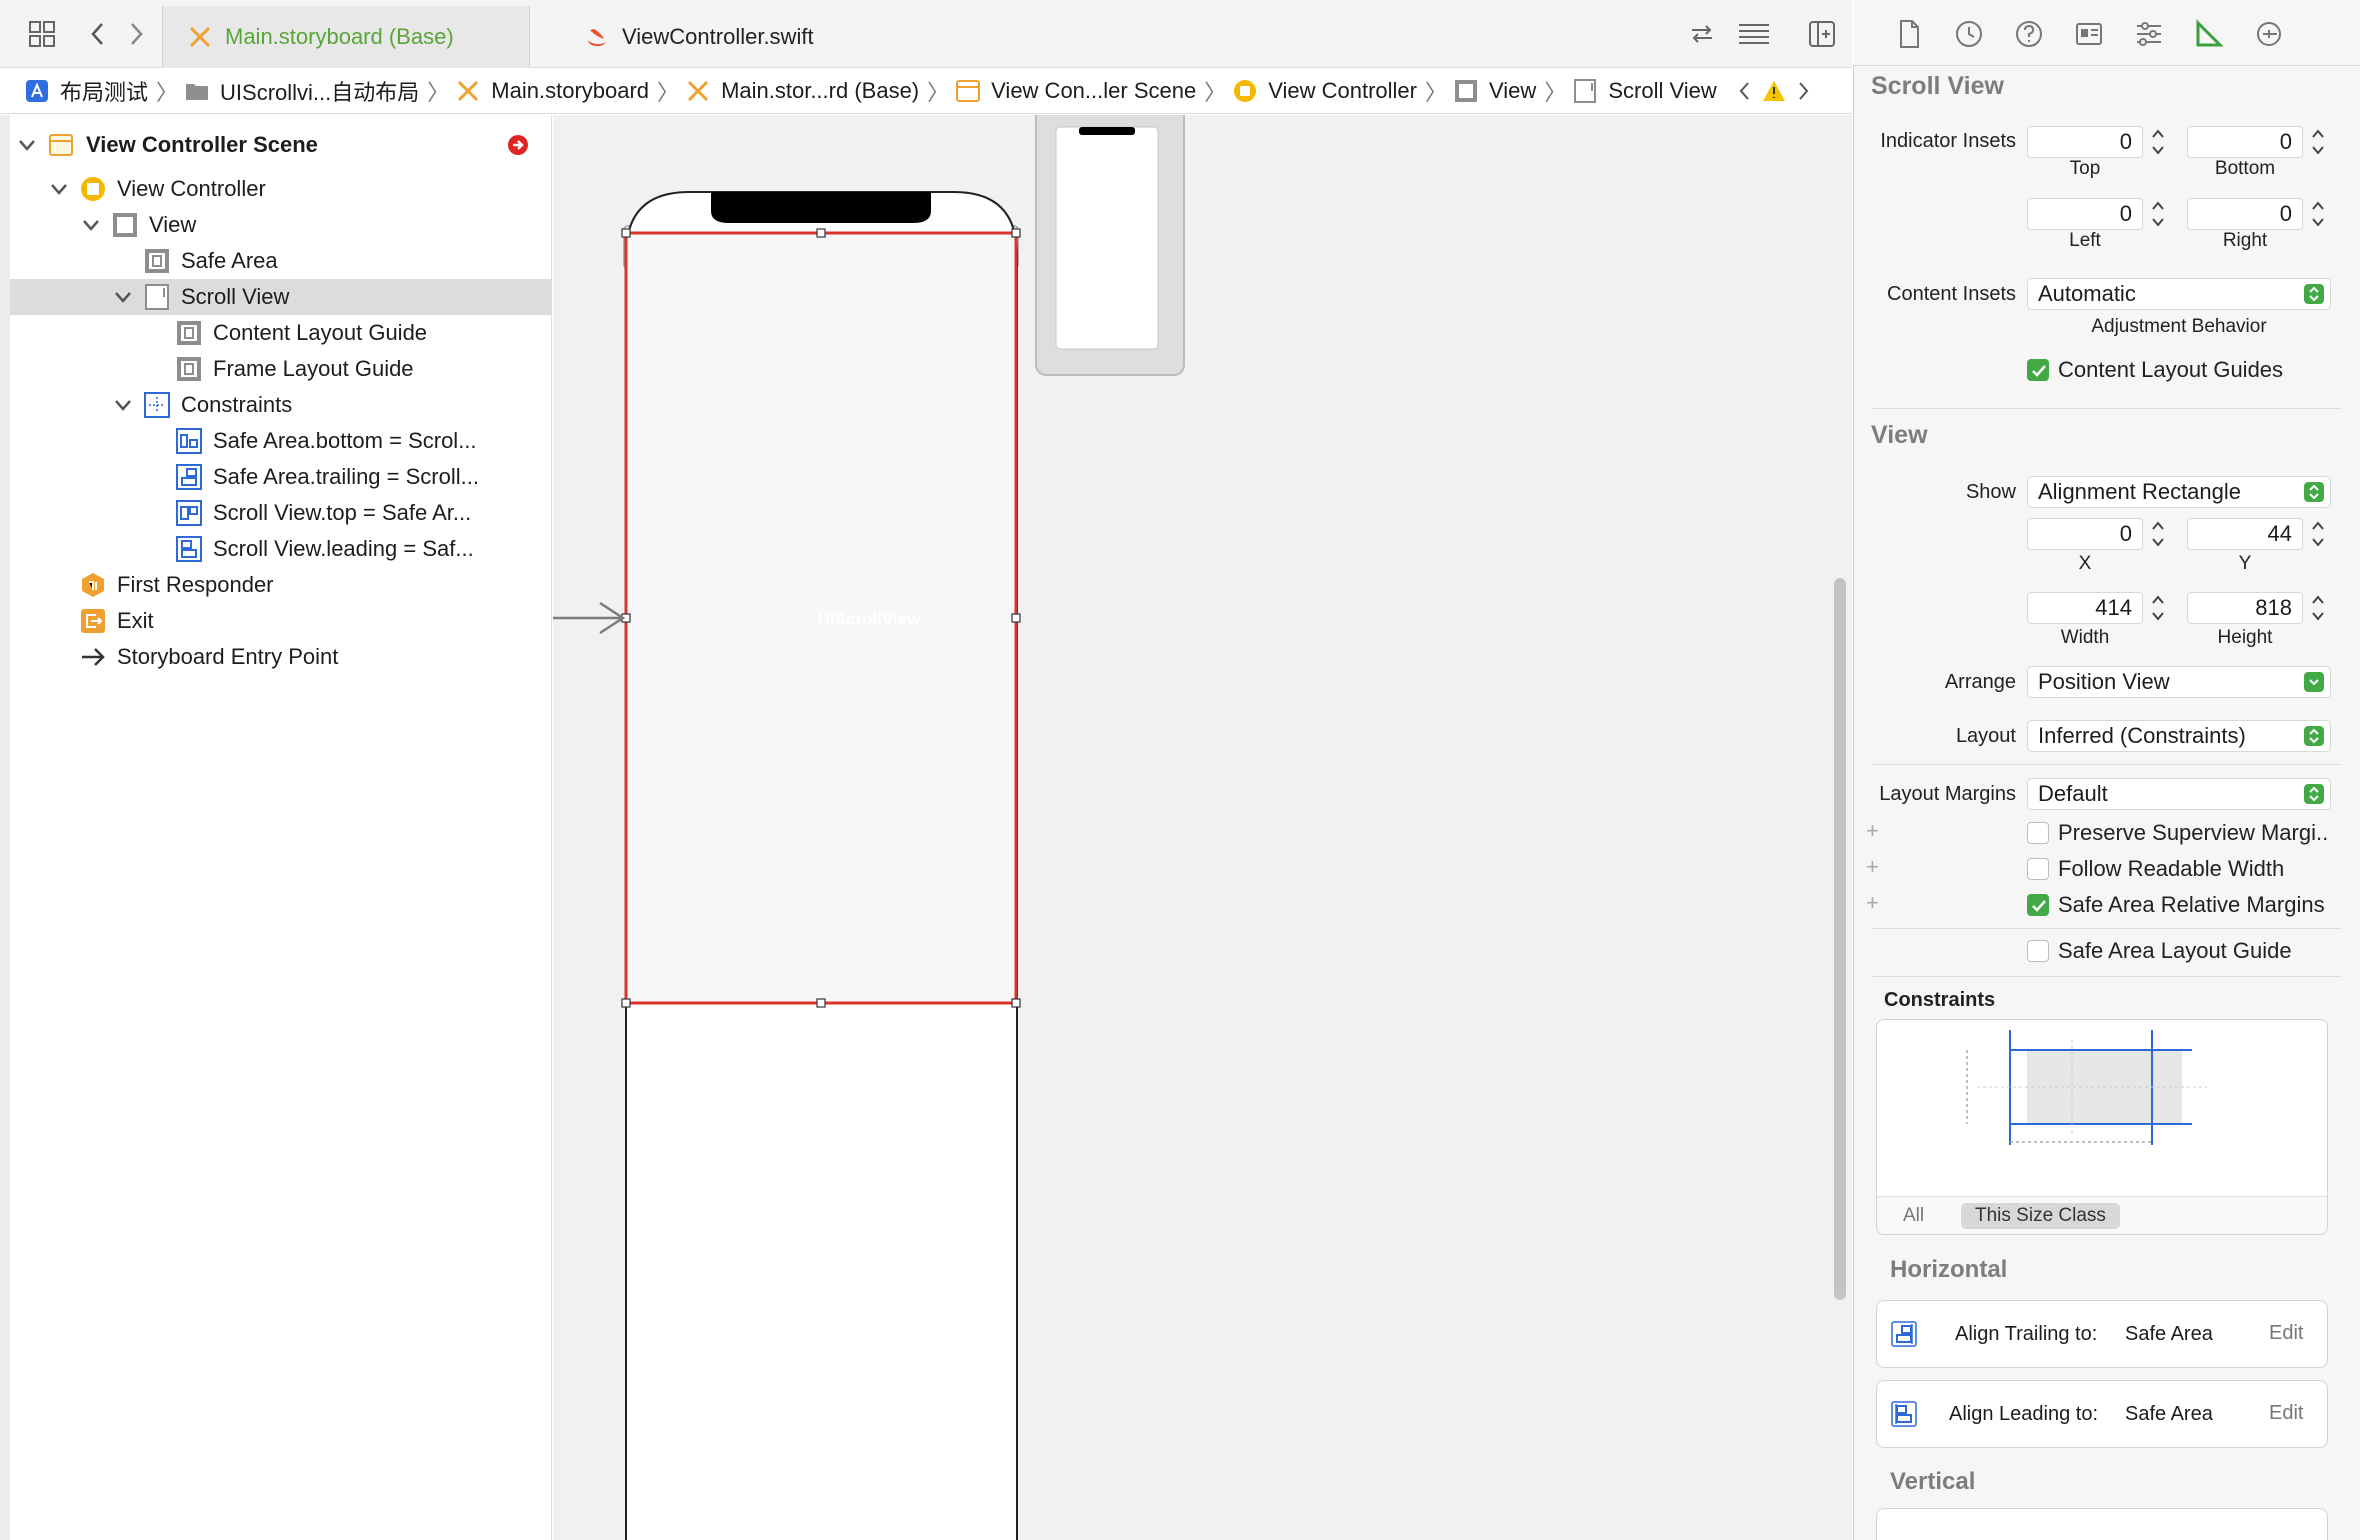 The width and height of the screenshot is (2360, 1540). I want to click on indicator-bottom-field: 0, so click(2245, 142).